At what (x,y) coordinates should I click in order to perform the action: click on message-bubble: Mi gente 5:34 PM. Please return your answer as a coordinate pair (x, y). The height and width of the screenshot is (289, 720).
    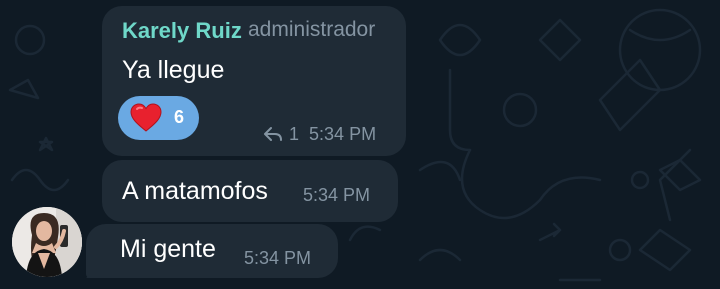
    Looking at the image, I should click on (212, 251).